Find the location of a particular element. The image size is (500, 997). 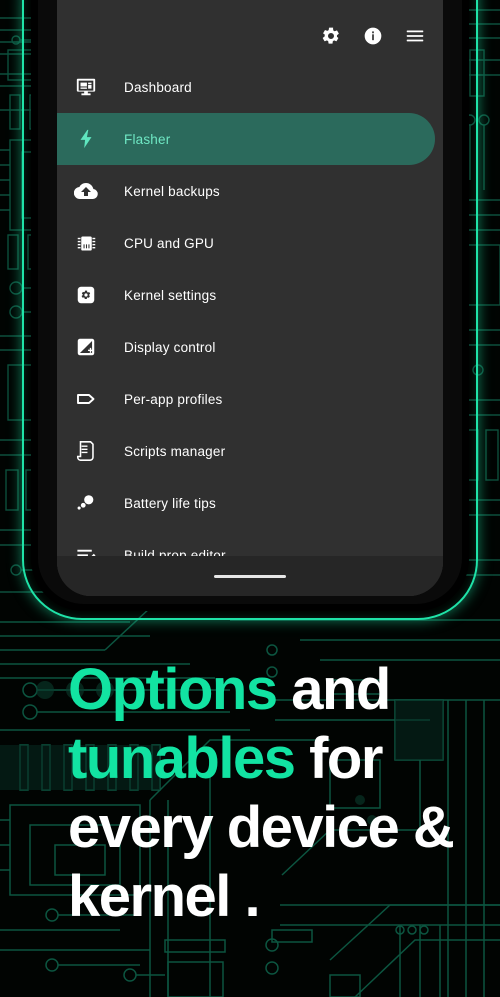

cpu-chip-icon is located at coordinates (86, 243).